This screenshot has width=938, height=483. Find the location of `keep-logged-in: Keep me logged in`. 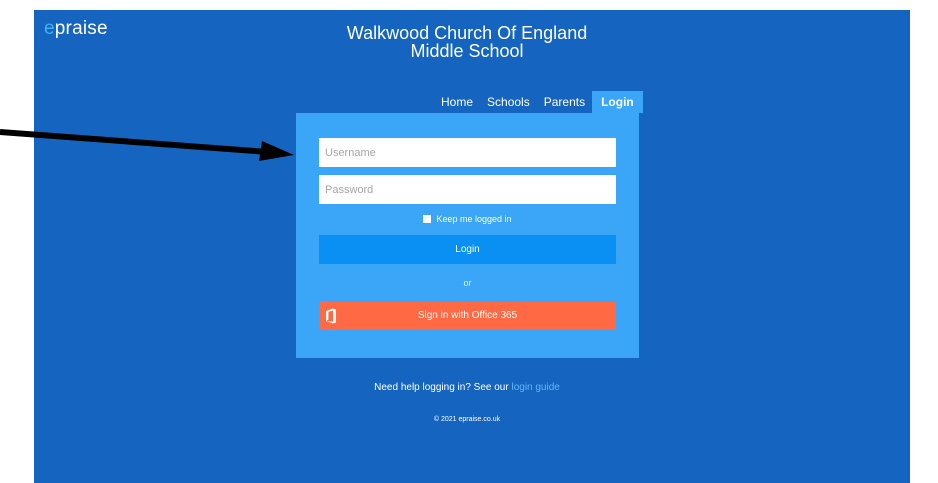

keep-logged-in: Keep me logged in is located at coordinates (467, 219).